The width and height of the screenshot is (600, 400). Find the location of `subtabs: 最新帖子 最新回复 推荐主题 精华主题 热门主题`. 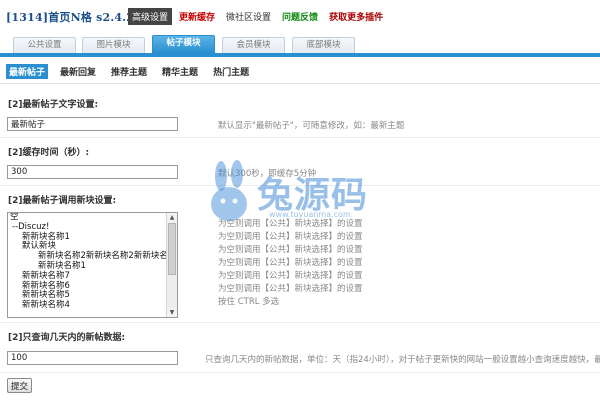

subtabs: 最新帖子 最新回复 推荐主题 精华主题 热门主题 is located at coordinates (133, 71).